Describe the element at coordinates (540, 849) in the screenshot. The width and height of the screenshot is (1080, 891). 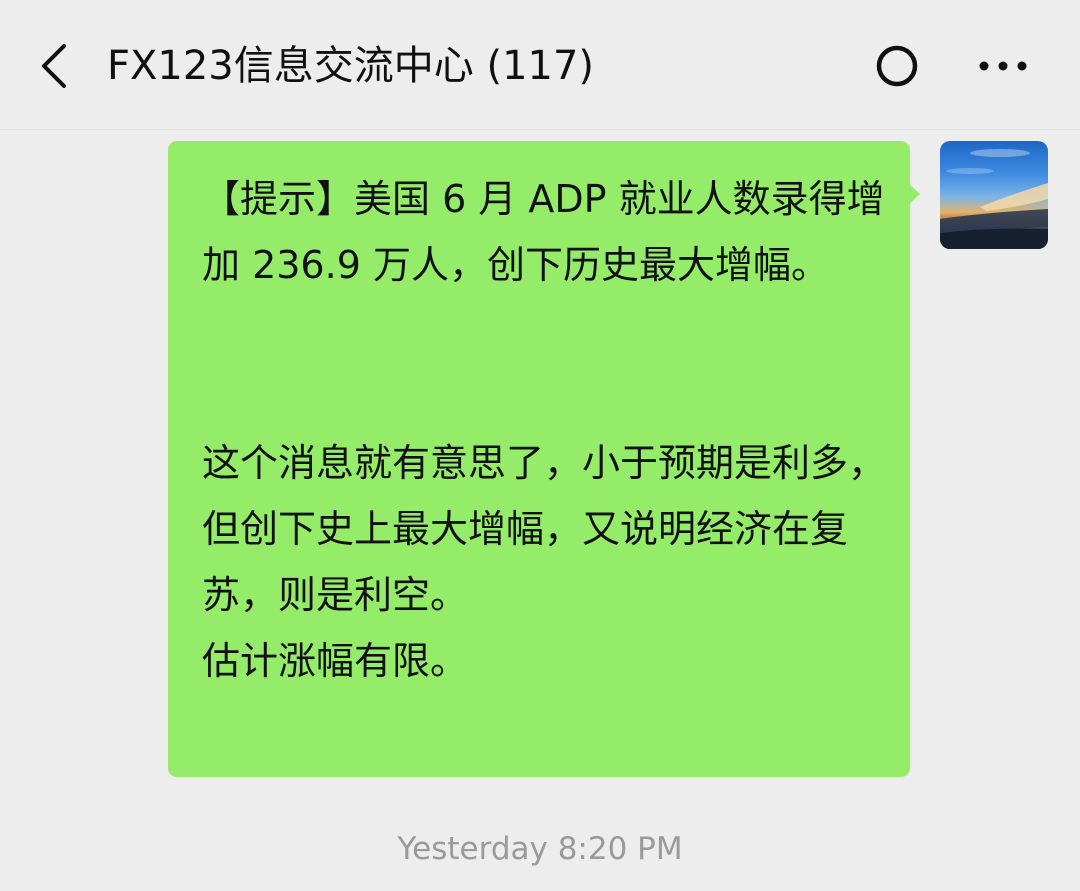
I see `message-timestamp: Yesterday 8:20 PM` at that location.